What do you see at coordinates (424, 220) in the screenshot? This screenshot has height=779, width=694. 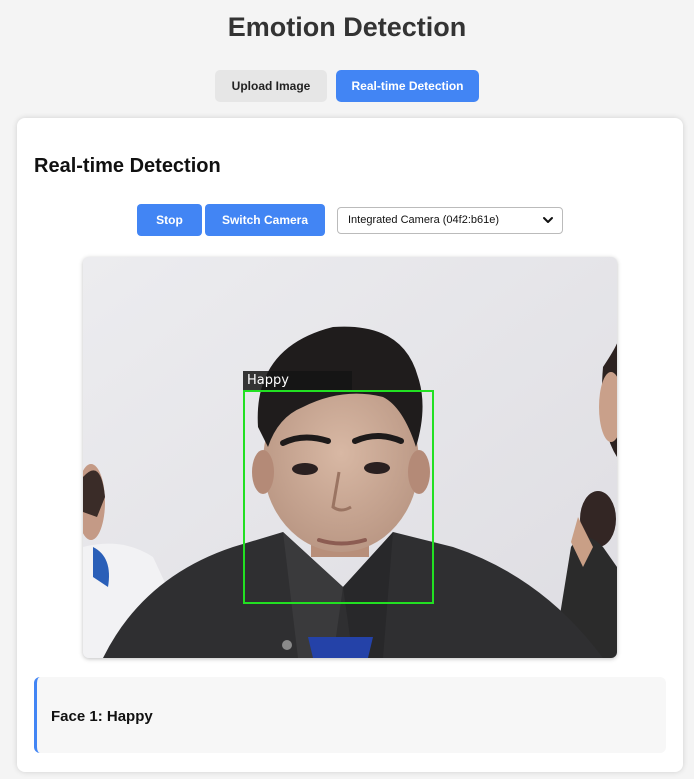 I see `camera-select-value: Integrated Camera (04f2:b61e)` at bounding box center [424, 220].